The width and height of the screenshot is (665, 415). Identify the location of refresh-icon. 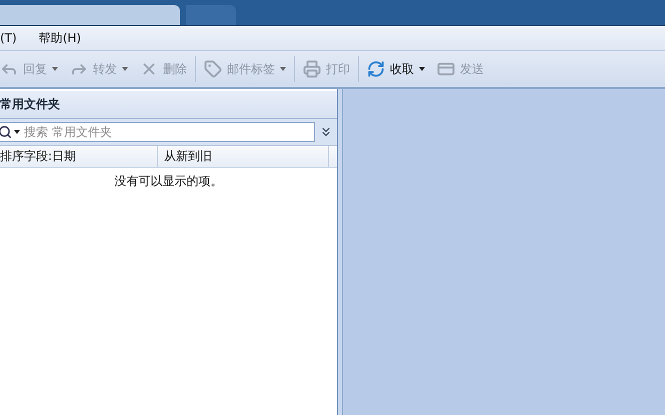
(376, 69).